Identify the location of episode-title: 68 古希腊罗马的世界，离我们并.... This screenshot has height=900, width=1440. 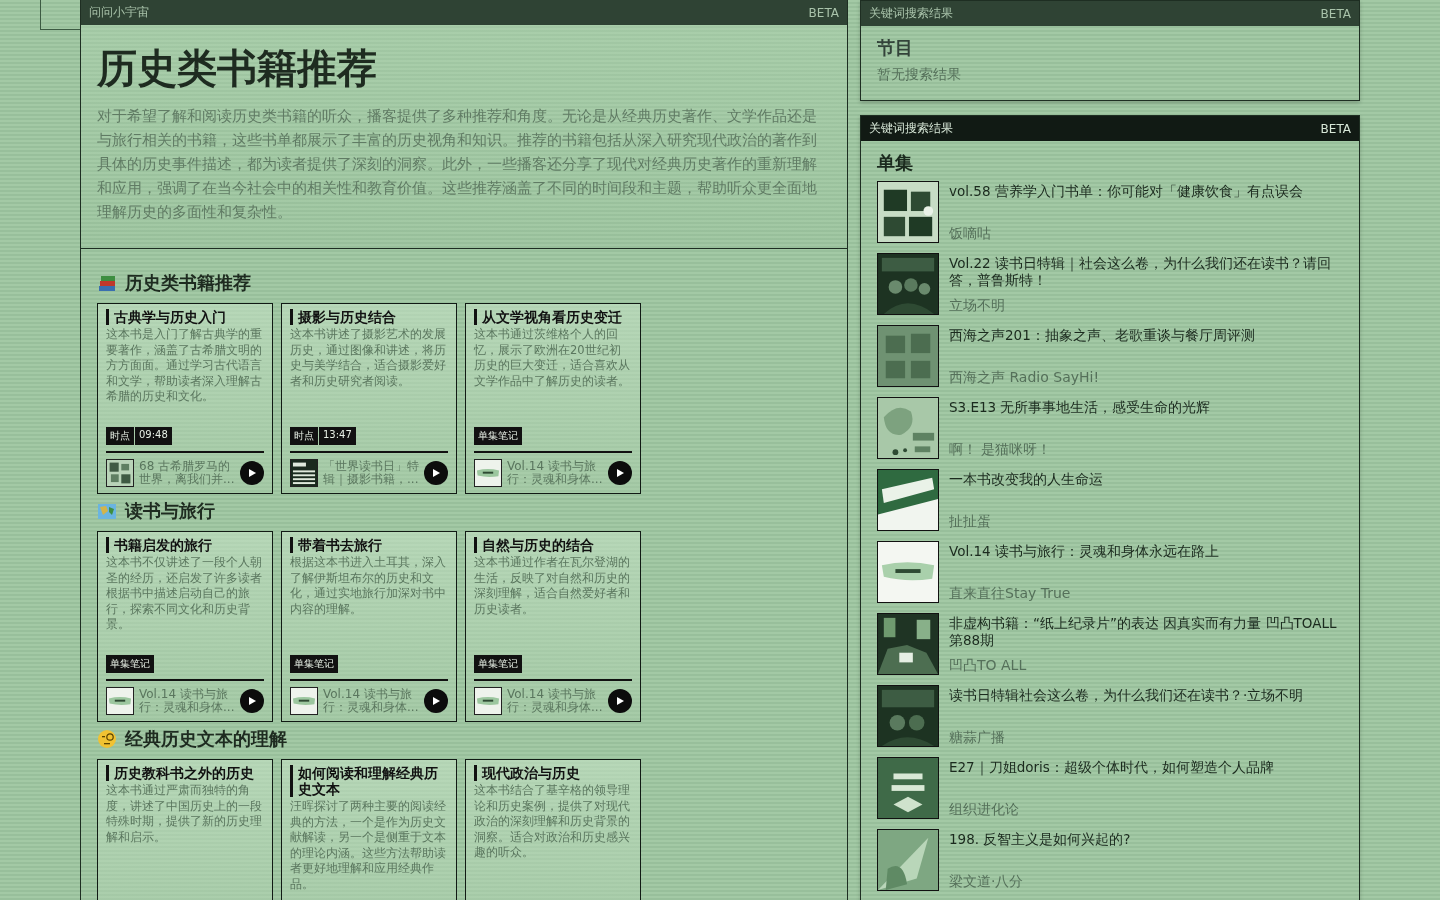
(187, 473).